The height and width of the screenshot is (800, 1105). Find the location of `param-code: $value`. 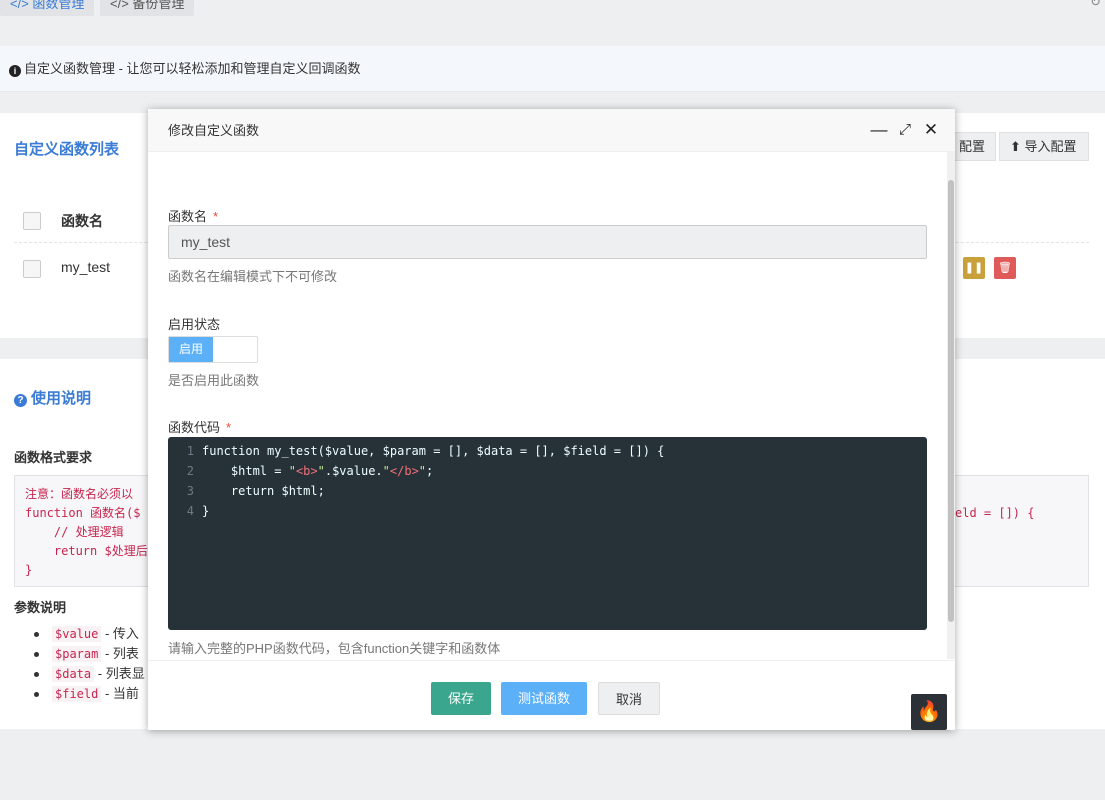

param-code: $value is located at coordinates (77, 634).